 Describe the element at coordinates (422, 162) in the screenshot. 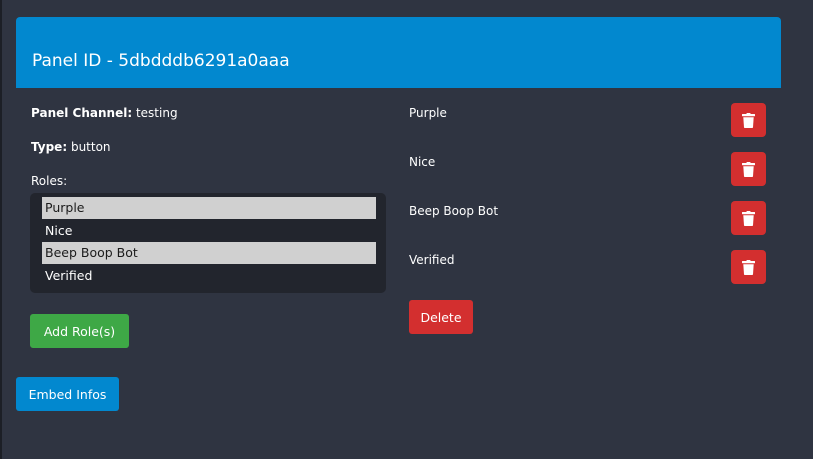

I see `role-name-nice: Nice` at that location.